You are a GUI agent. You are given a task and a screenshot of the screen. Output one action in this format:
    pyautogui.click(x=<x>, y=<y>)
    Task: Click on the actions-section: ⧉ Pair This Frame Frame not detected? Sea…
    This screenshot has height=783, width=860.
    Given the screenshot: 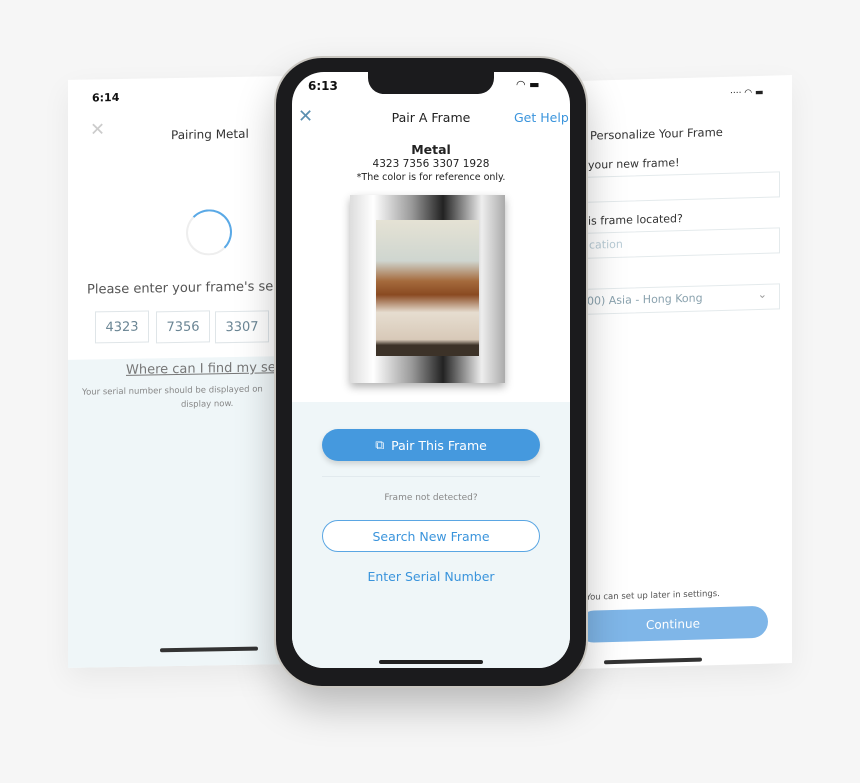 What is the action you would take?
    pyautogui.click(x=431, y=535)
    